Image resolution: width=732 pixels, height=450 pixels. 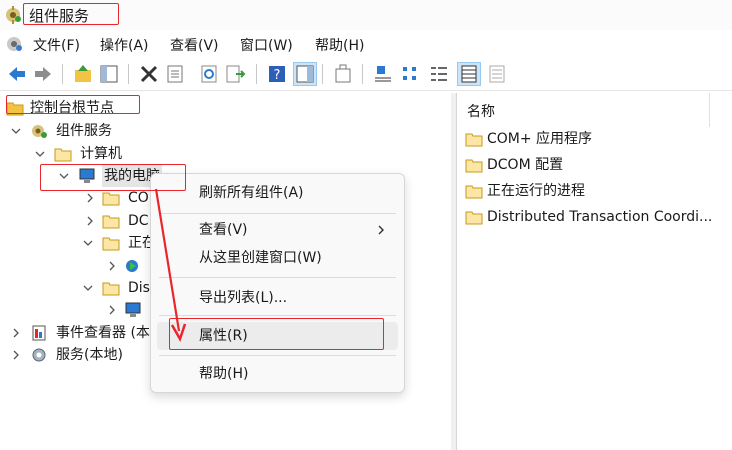 What do you see at coordinates (73, 104) in the screenshot?
I see `annotation-box-root` at bounding box center [73, 104].